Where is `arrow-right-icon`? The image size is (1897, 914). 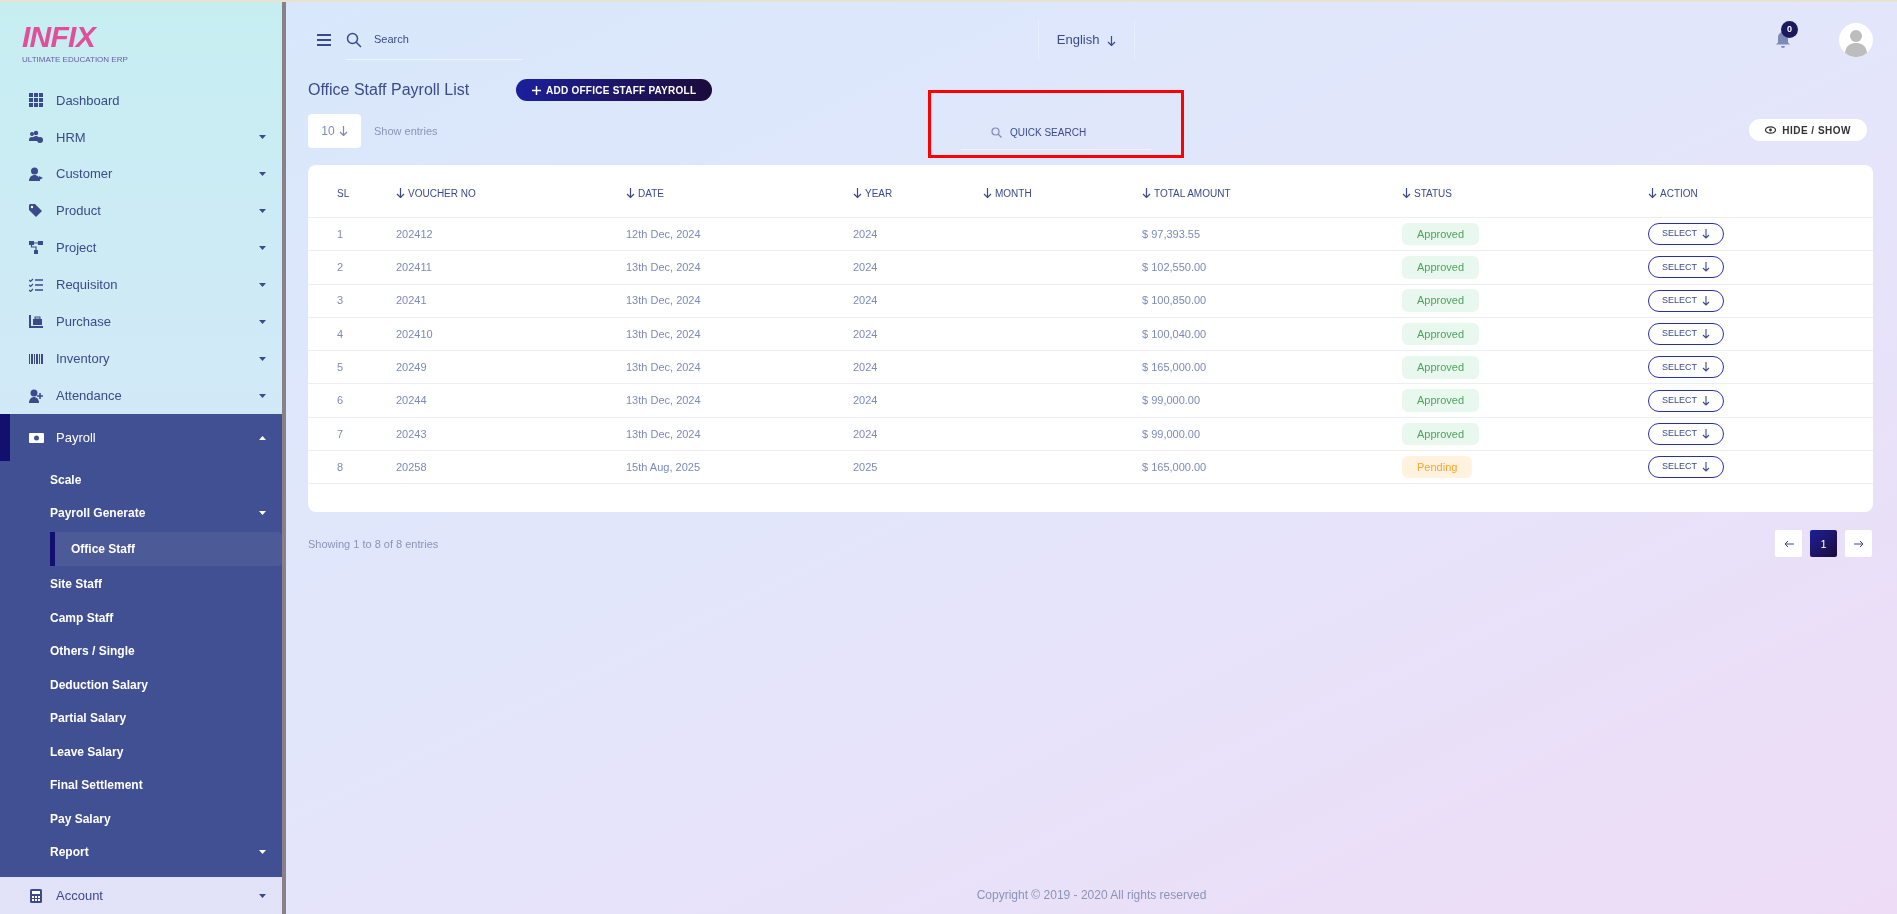
arrow-right-icon is located at coordinates (1858, 543).